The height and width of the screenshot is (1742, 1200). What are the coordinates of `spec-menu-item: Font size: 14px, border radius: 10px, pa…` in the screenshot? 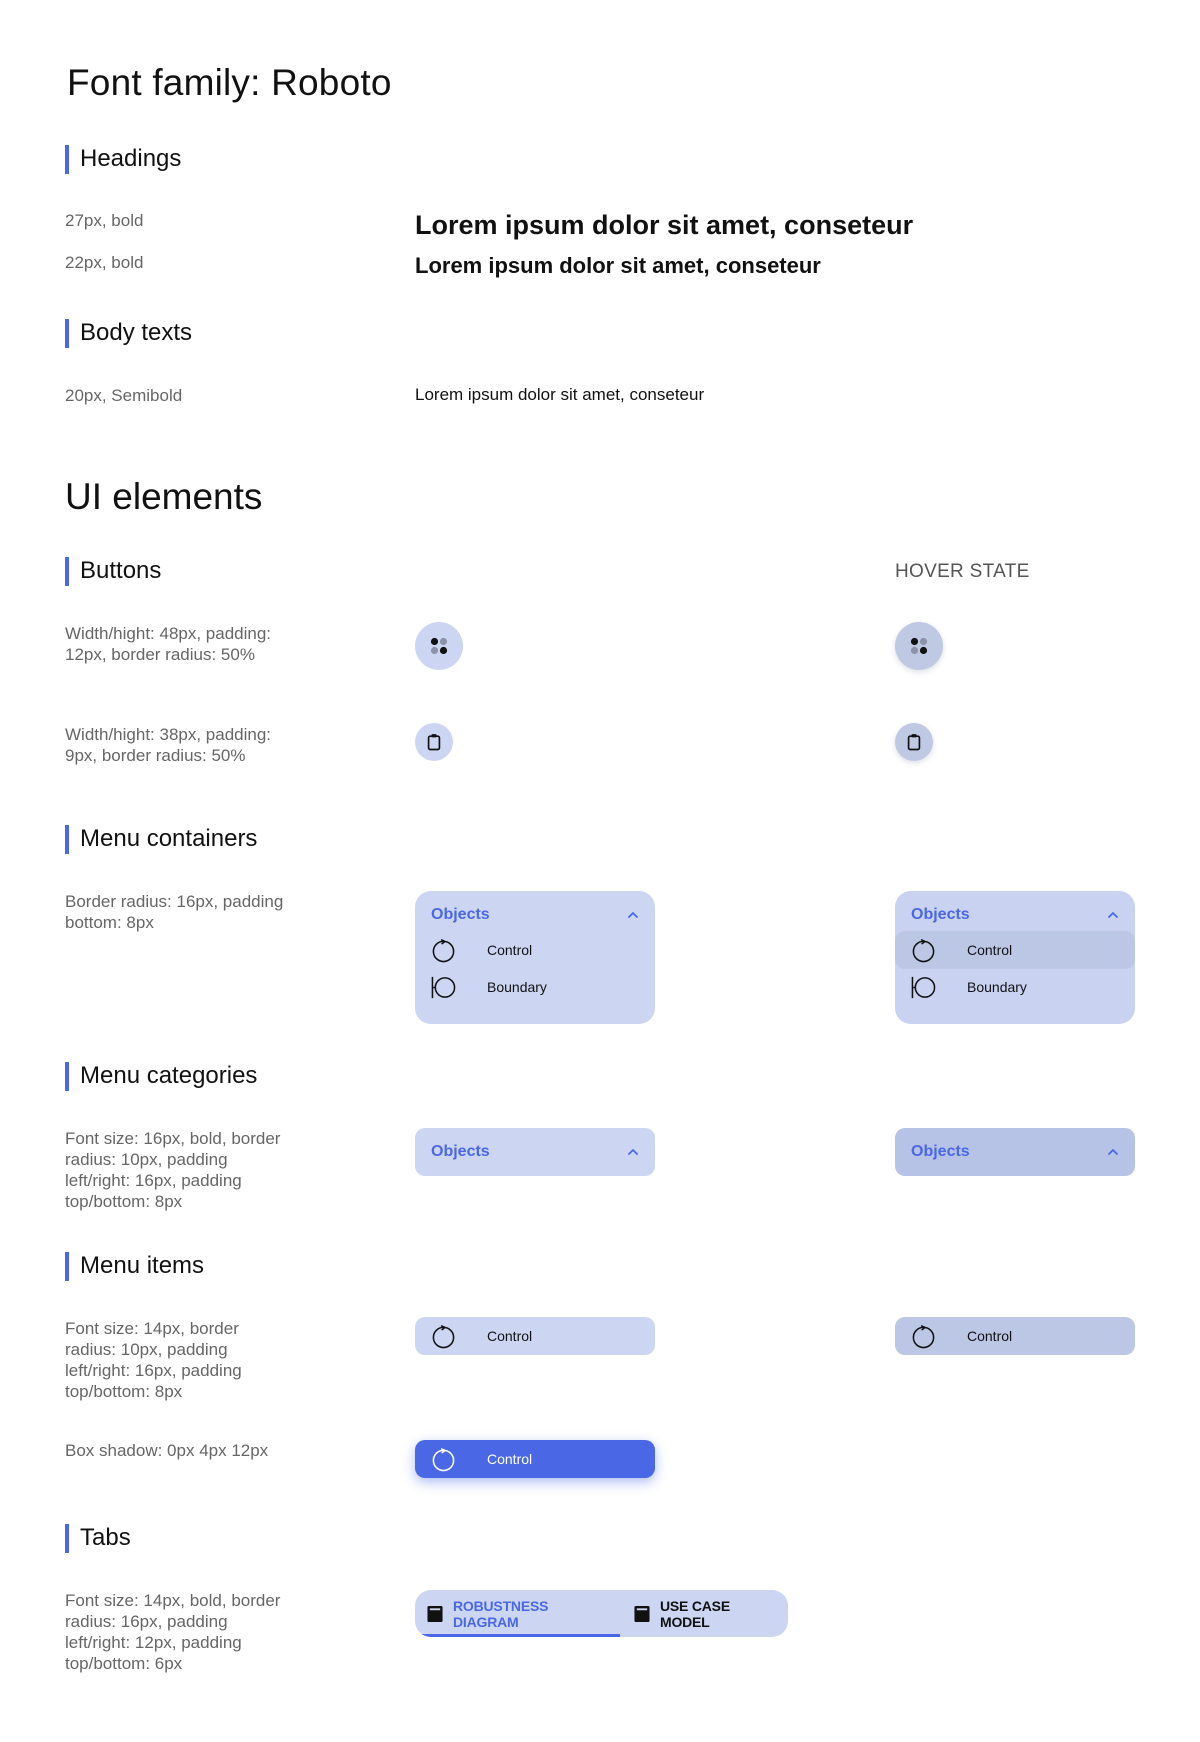 It's located at (153, 1360).